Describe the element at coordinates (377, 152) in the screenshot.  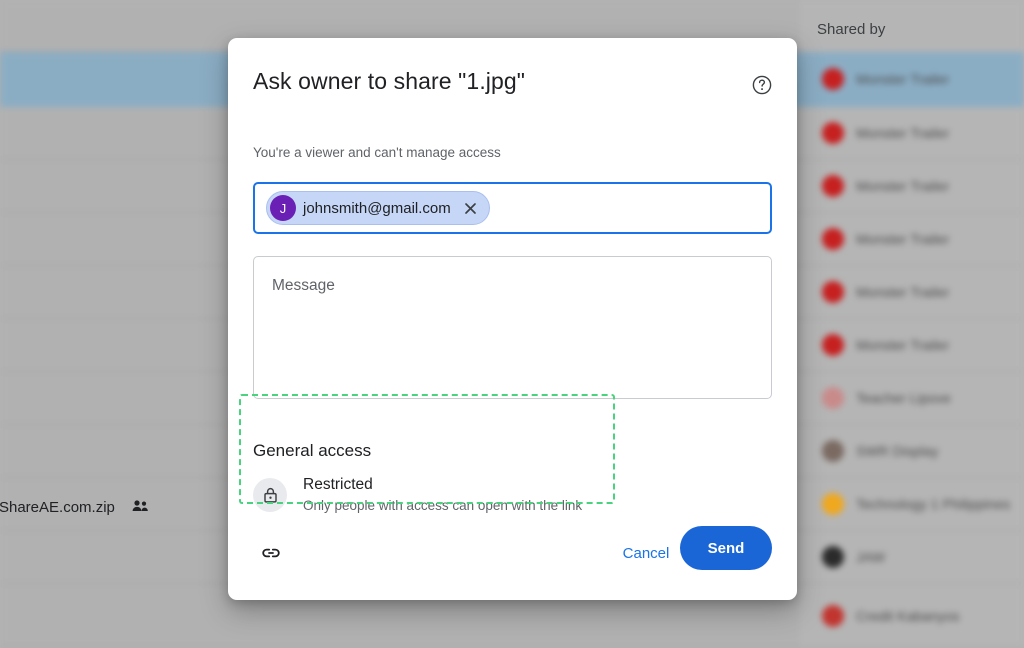
I see `dialog-subtitle: You're a viewer and can't manage access` at that location.